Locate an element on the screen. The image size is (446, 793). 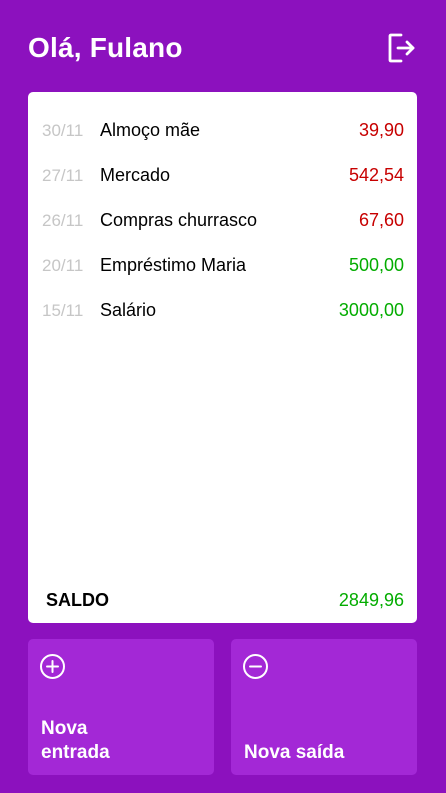
greeting-title: Olá, Fulano is located at coordinates (105, 47).